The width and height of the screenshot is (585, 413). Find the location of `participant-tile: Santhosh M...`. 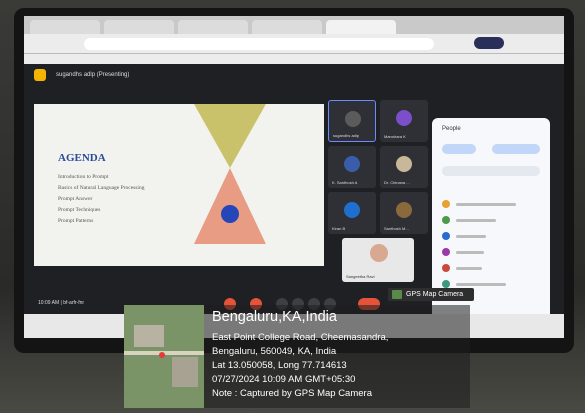

participant-tile: Santhosh M... is located at coordinates (404, 213).